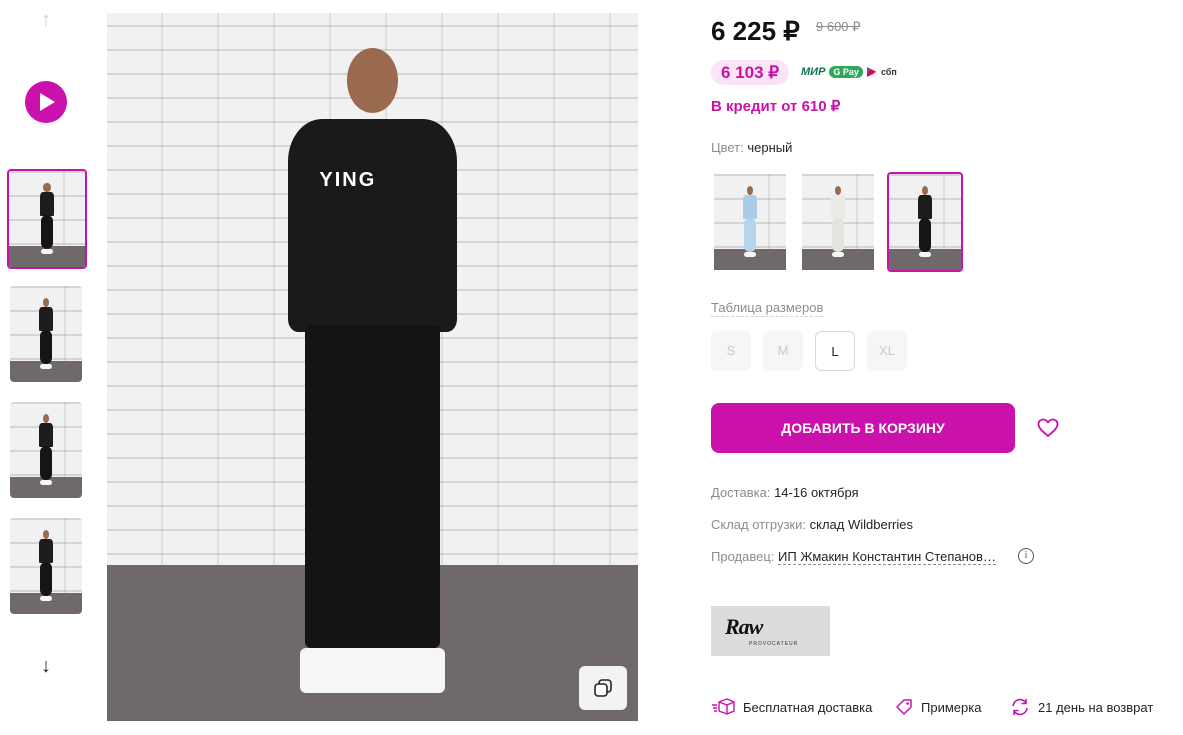 This screenshot has height=735, width=1183. Describe the element at coordinates (1020, 707) in the screenshot. I see `return-icon` at that location.